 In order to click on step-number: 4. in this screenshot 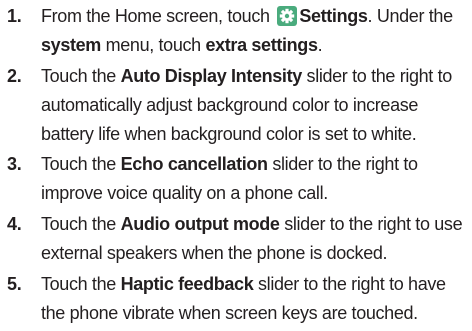, I will do `click(14, 224)`.